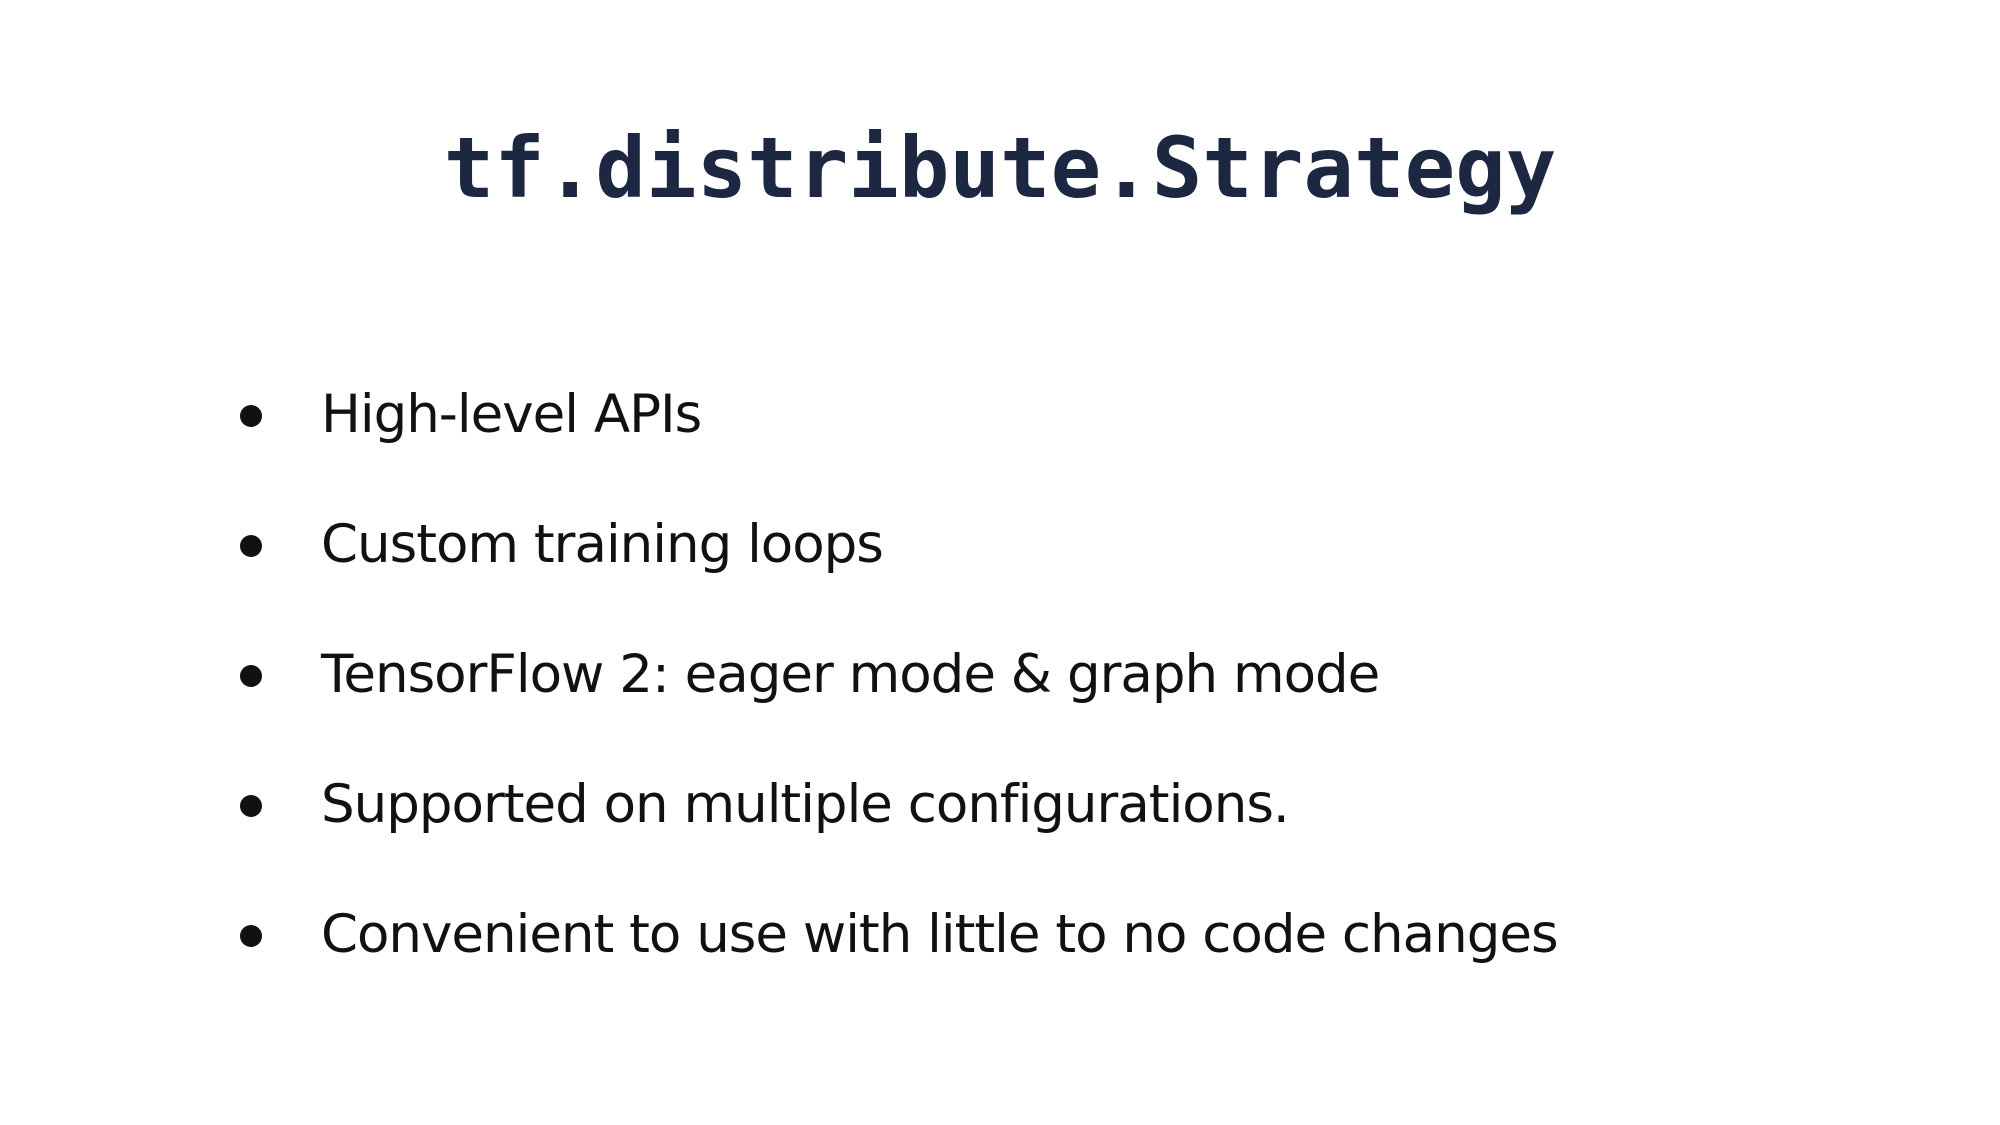 The image size is (2000, 1125). Describe the element at coordinates (805, 804) in the screenshot. I see `bullet-text: Supported on multiple configurations.` at that location.